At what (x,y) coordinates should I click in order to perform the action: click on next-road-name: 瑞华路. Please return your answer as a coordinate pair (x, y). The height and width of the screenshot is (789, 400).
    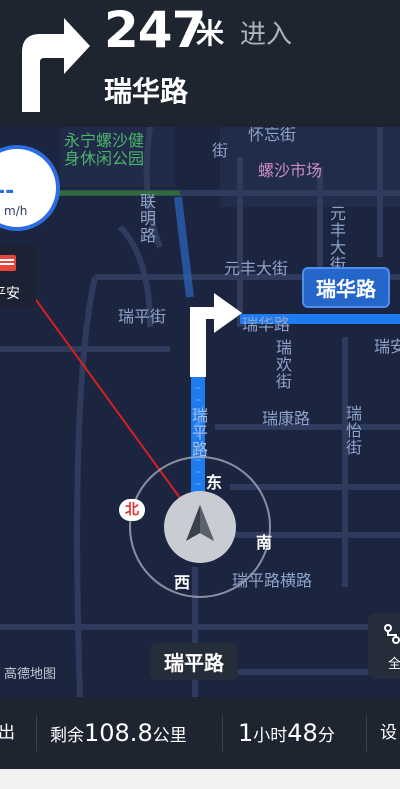
    Looking at the image, I should click on (146, 91).